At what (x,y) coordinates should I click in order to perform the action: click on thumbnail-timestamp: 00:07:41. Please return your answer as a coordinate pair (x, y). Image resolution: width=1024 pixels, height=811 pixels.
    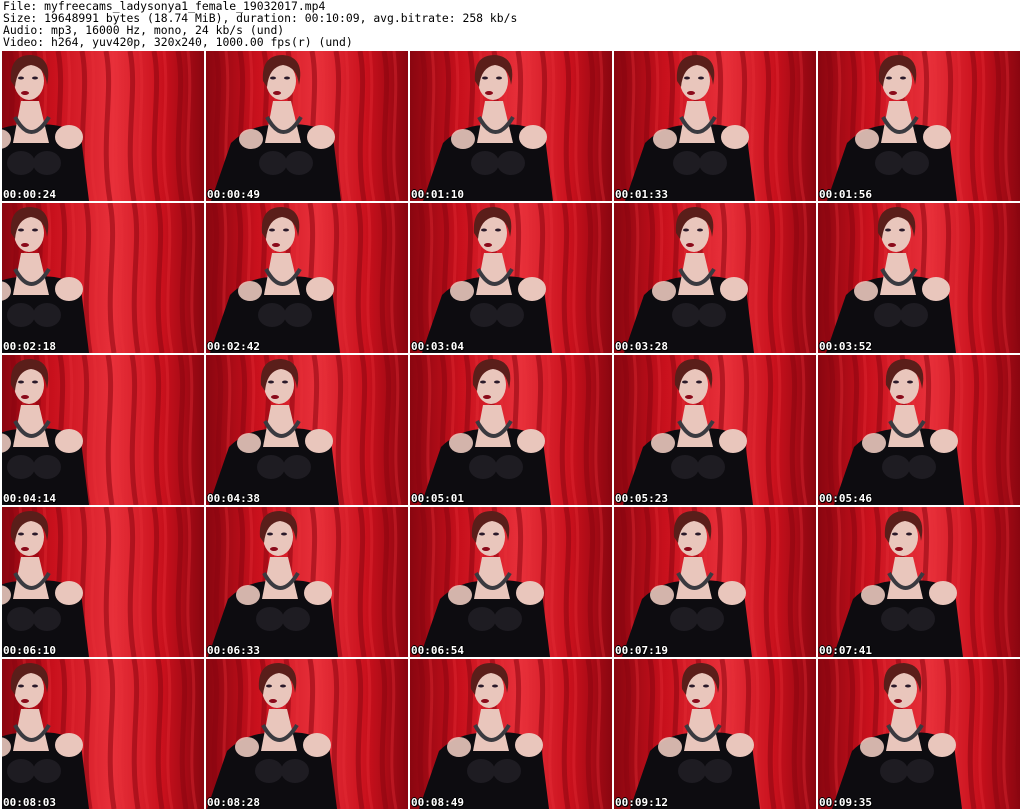
    Looking at the image, I should click on (845, 650).